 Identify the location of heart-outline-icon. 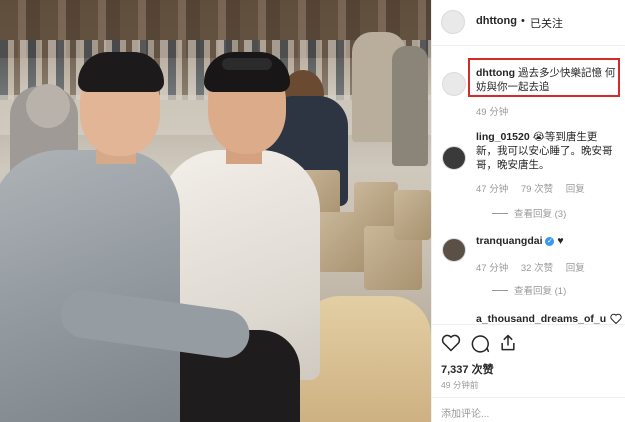
(451, 343).